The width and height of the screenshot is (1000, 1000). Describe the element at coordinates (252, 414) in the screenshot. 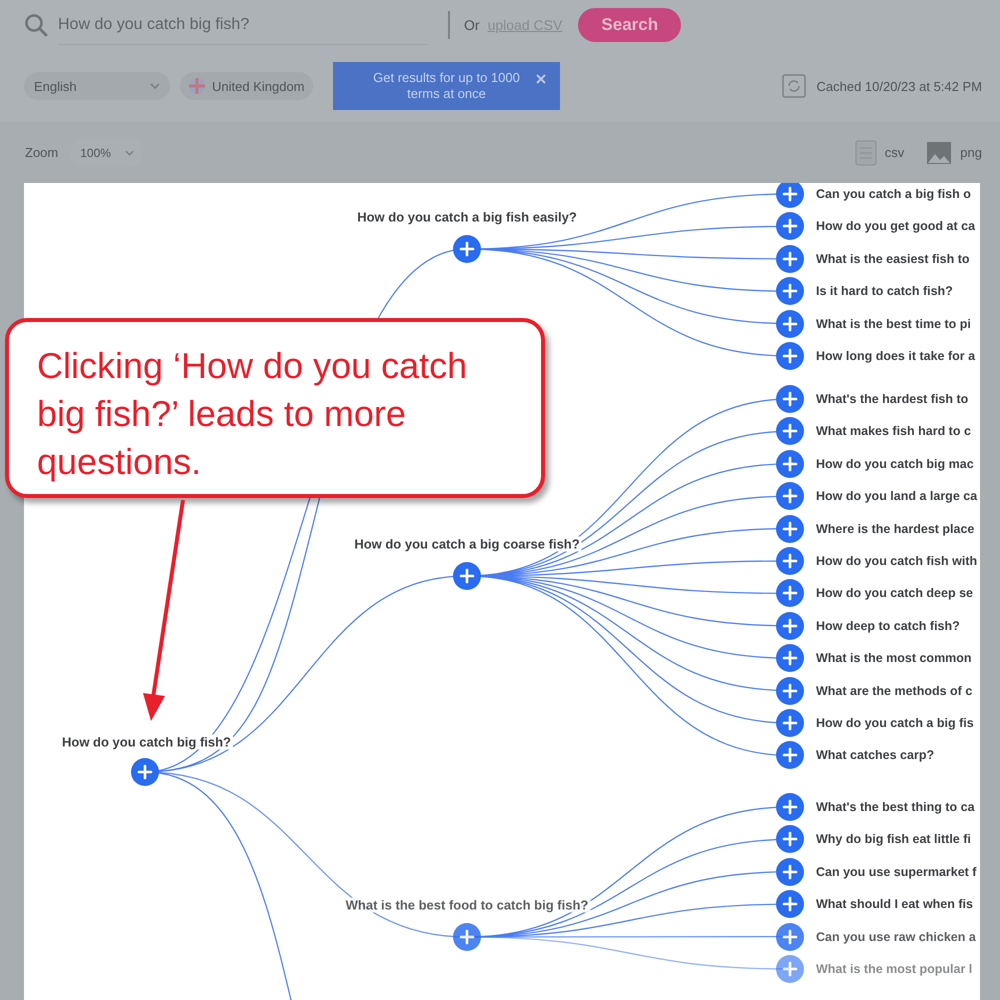

I see `callout-text: Clicking ‘How do you catch big fish?’ leads to more questions.` at that location.